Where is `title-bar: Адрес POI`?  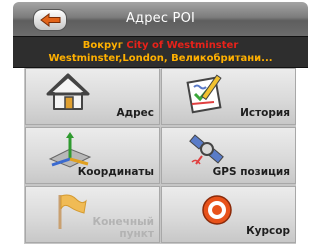
title-bar: Адрес POI is located at coordinates (160, 19).